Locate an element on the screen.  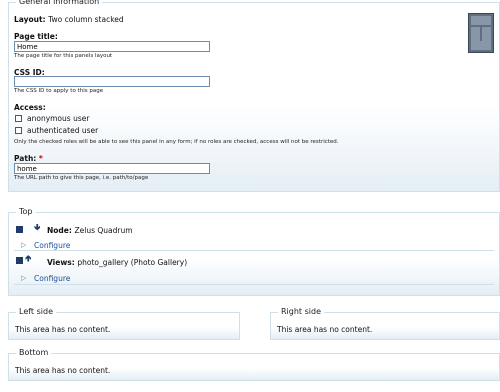
page-title-label: Page title: is located at coordinates (36, 36).